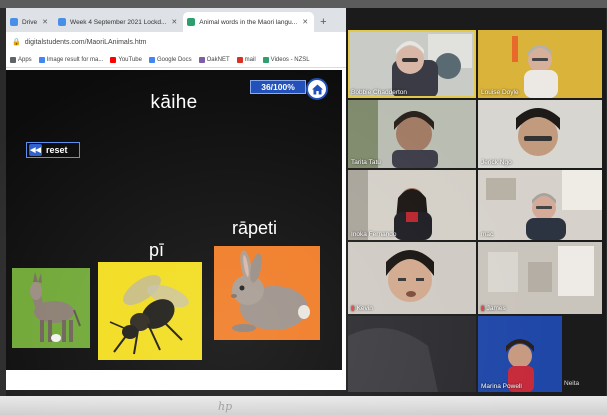 This screenshot has width=607, height=415. I want to click on participant-tile: Tarita Tatu, so click(412, 134).